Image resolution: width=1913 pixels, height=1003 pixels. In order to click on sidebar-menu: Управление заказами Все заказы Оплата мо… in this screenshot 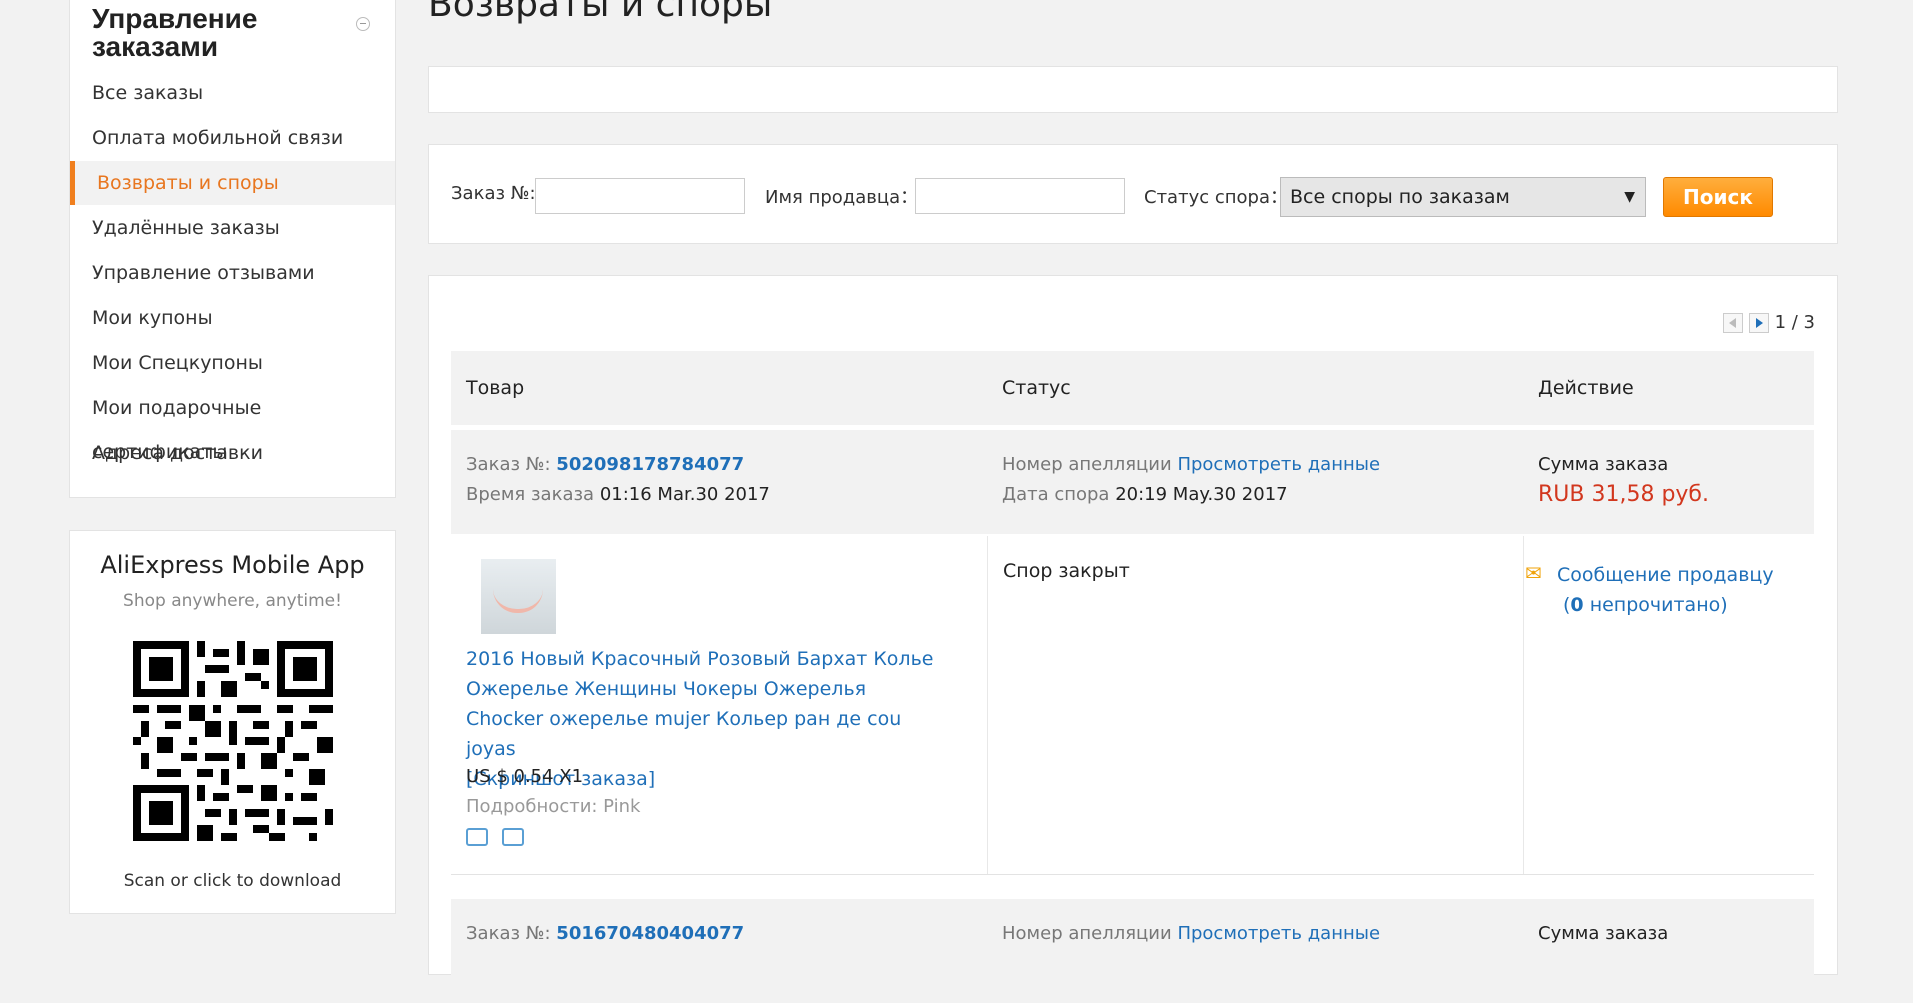, I will do `click(232, 249)`.